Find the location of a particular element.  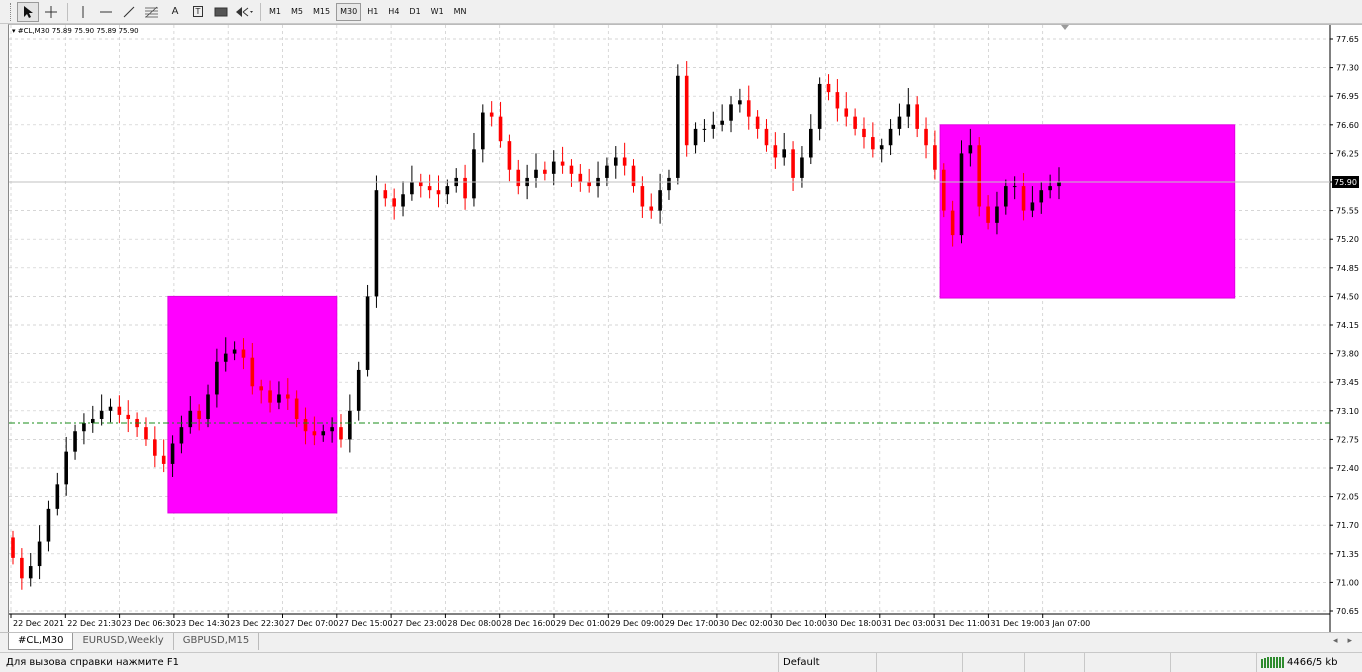

time-tick-label: 30 Dec 18:00 is located at coordinates (855, 623).